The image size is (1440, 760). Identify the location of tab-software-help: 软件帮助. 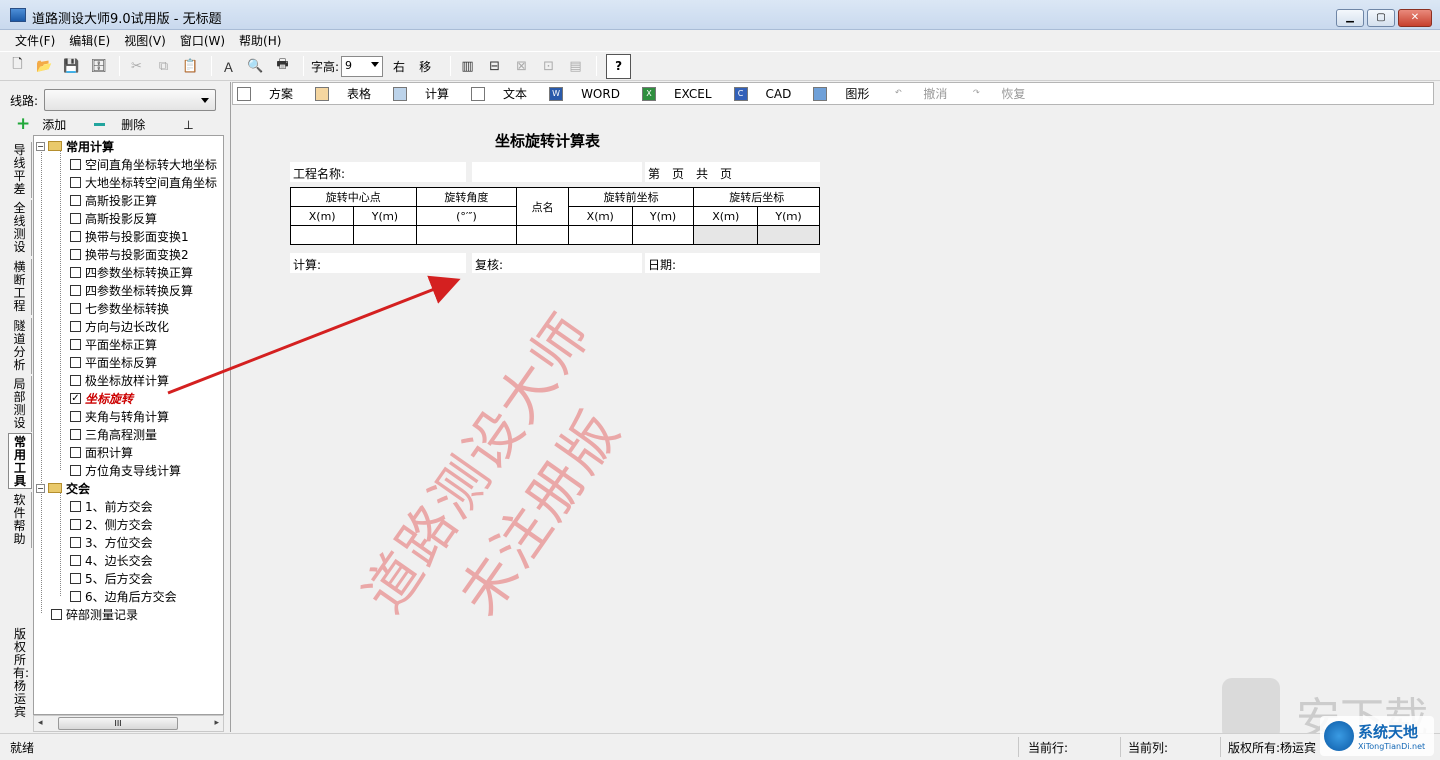
(20, 520).